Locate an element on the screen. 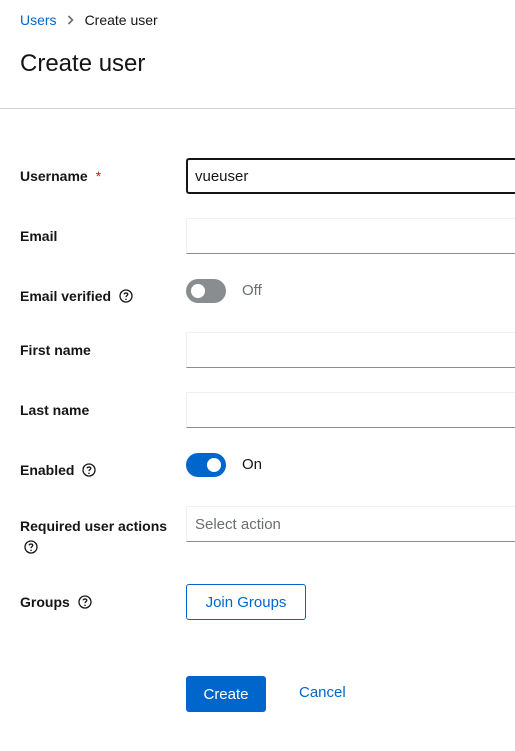 Image resolution: width=515 pixels, height=751 pixels. username-input: vueuser is located at coordinates (350, 176).